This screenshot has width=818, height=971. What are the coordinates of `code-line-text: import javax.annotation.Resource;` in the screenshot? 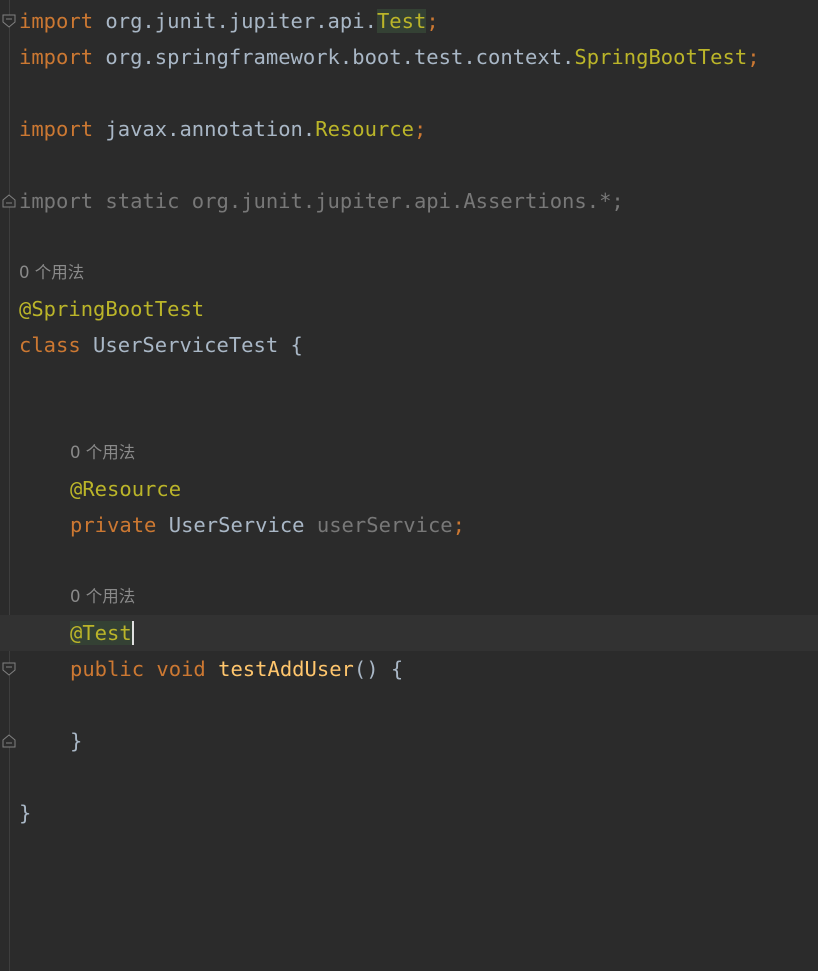 It's located at (222, 129).